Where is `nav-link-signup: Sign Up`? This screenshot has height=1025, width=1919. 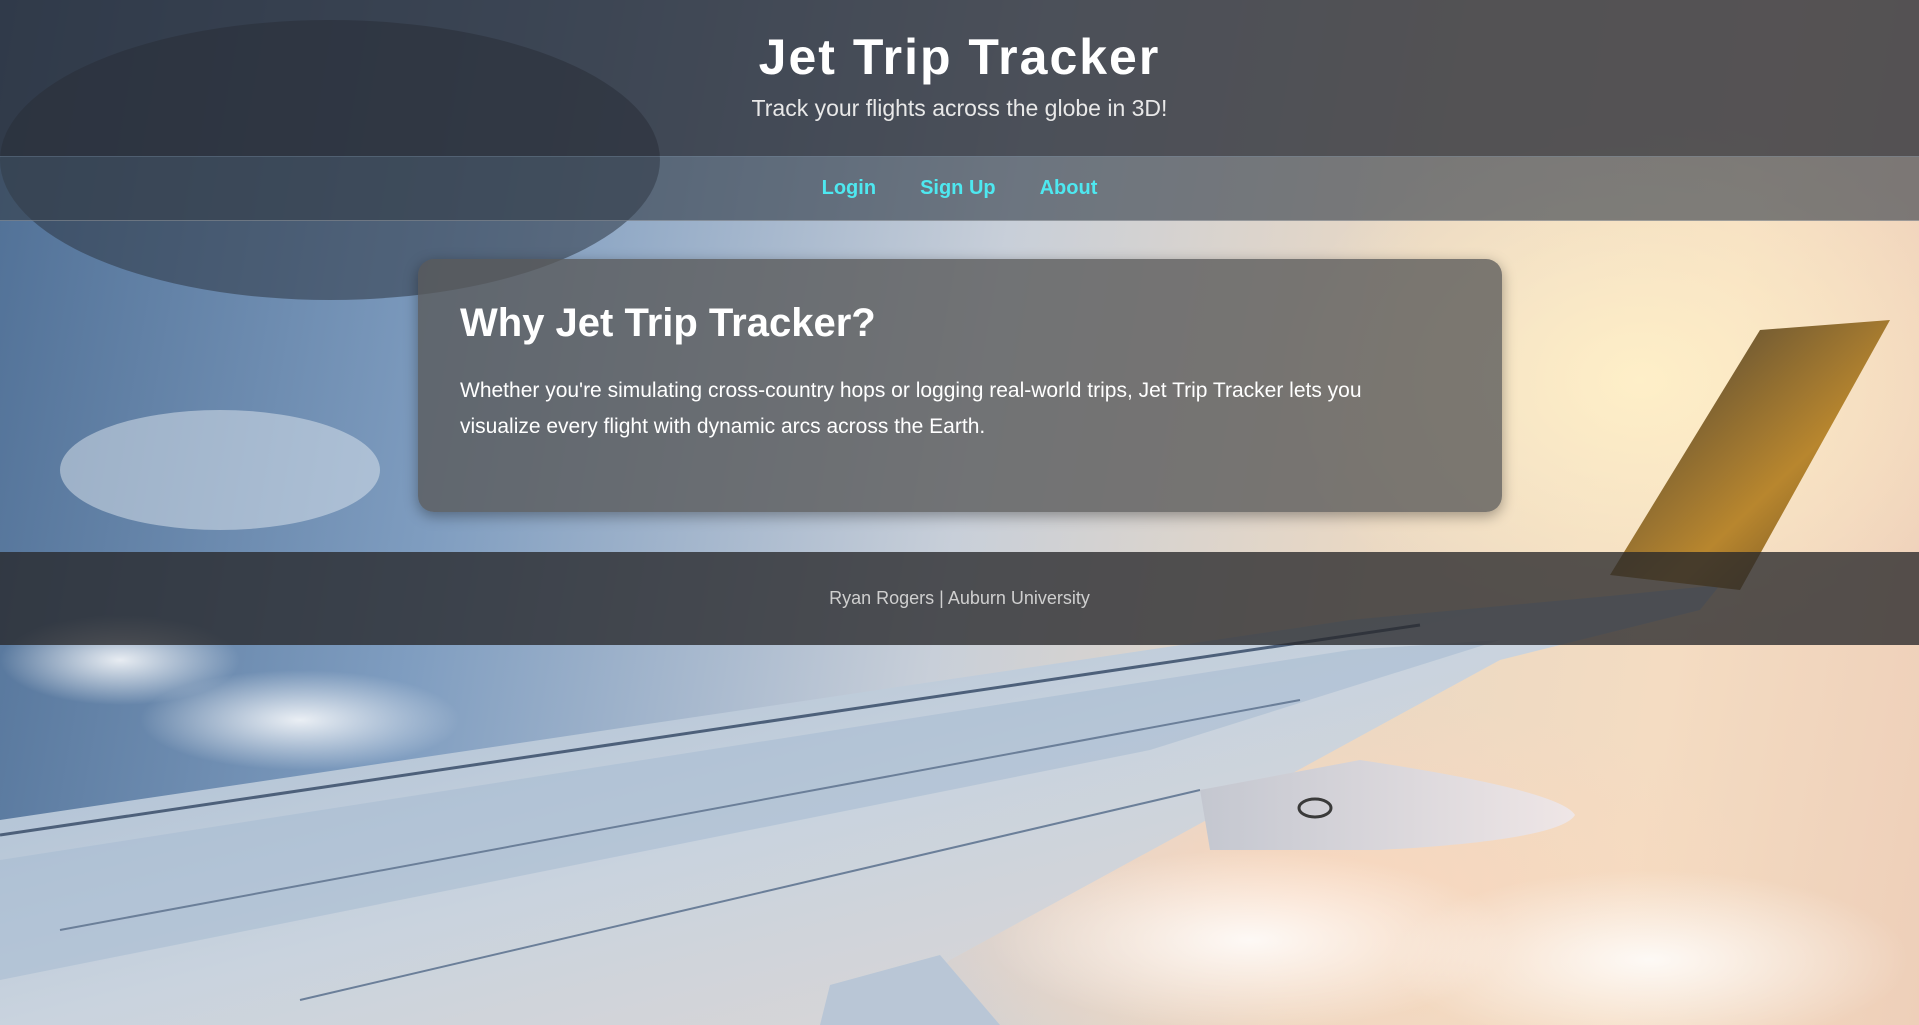
nav-link-signup: Sign Up is located at coordinates (958, 188).